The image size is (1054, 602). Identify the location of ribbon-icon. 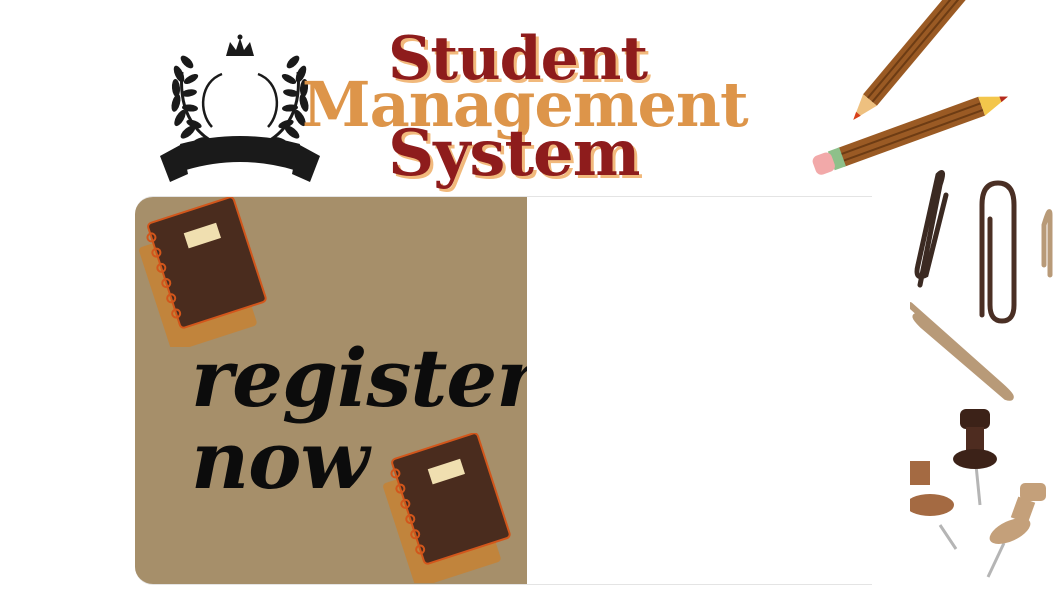
(240, 159).